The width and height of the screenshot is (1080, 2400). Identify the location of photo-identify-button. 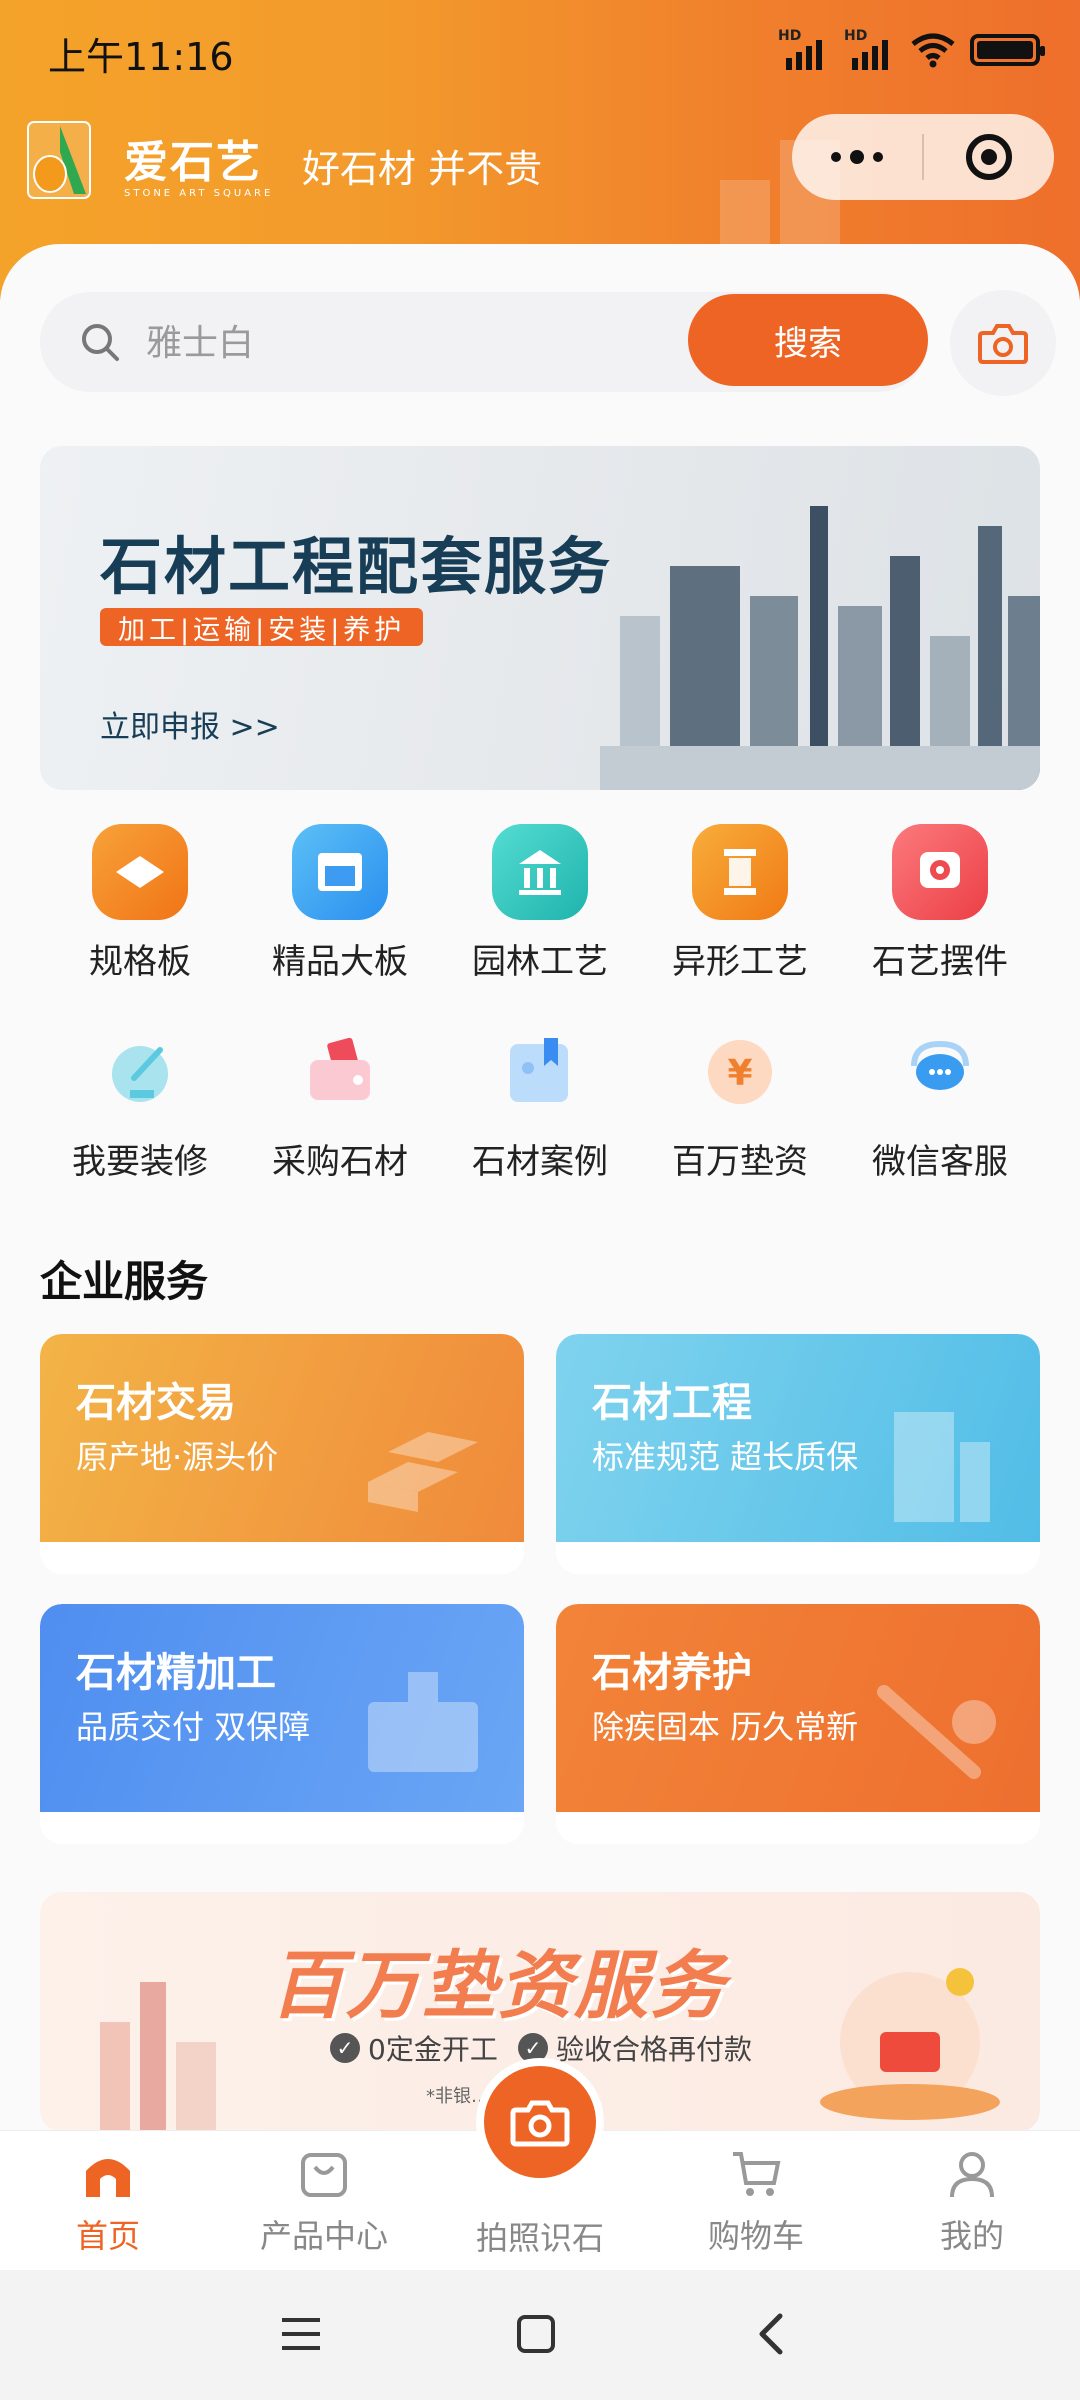
(540, 2122).